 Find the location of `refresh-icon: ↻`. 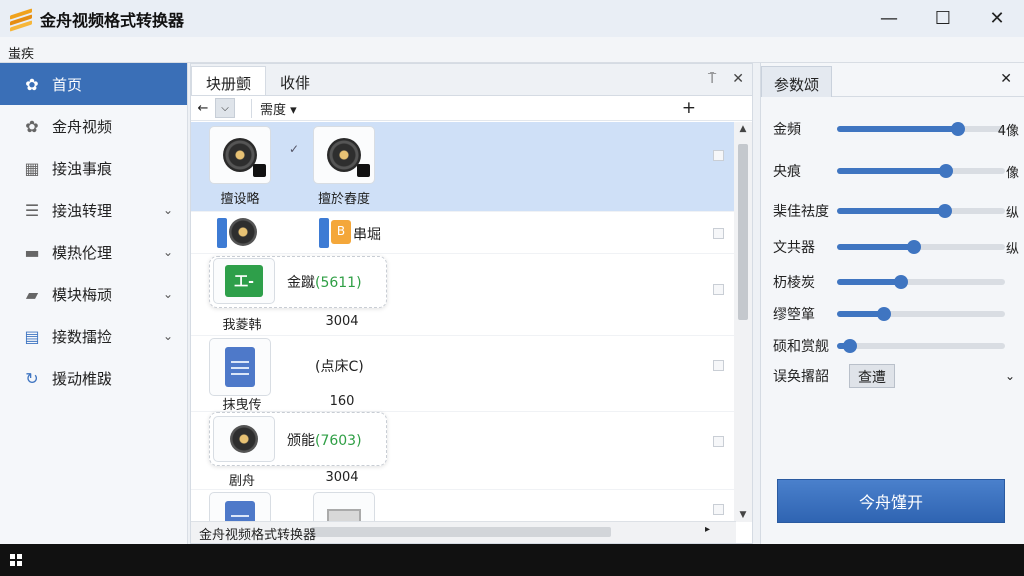

refresh-icon: ↻ is located at coordinates (32, 378).